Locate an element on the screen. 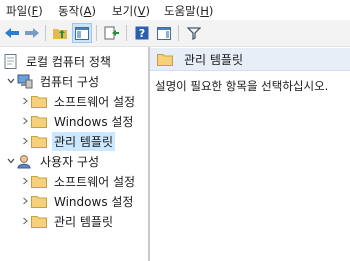 The width and height of the screenshot is (350, 261). user-icon is located at coordinates (25, 161).